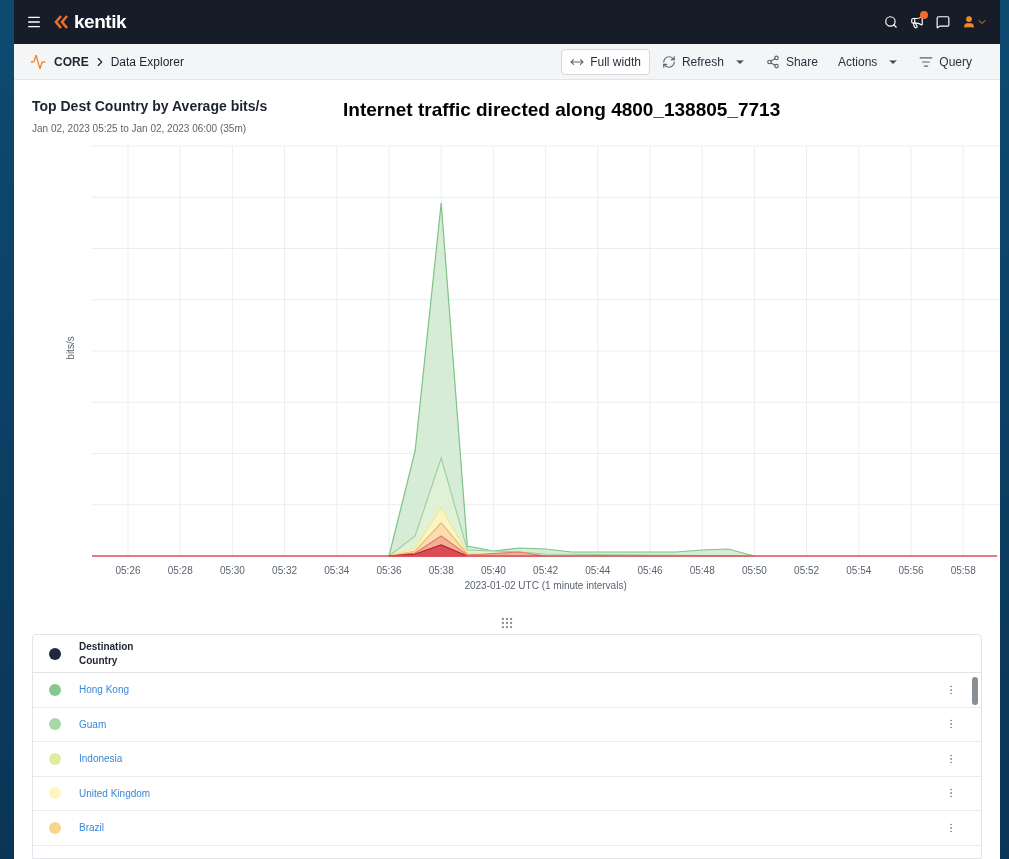 The width and height of the screenshot is (1009, 859). What do you see at coordinates (975, 691) in the screenshot?
I see `scrollbar-thumb` at bounding box center [975, 691].